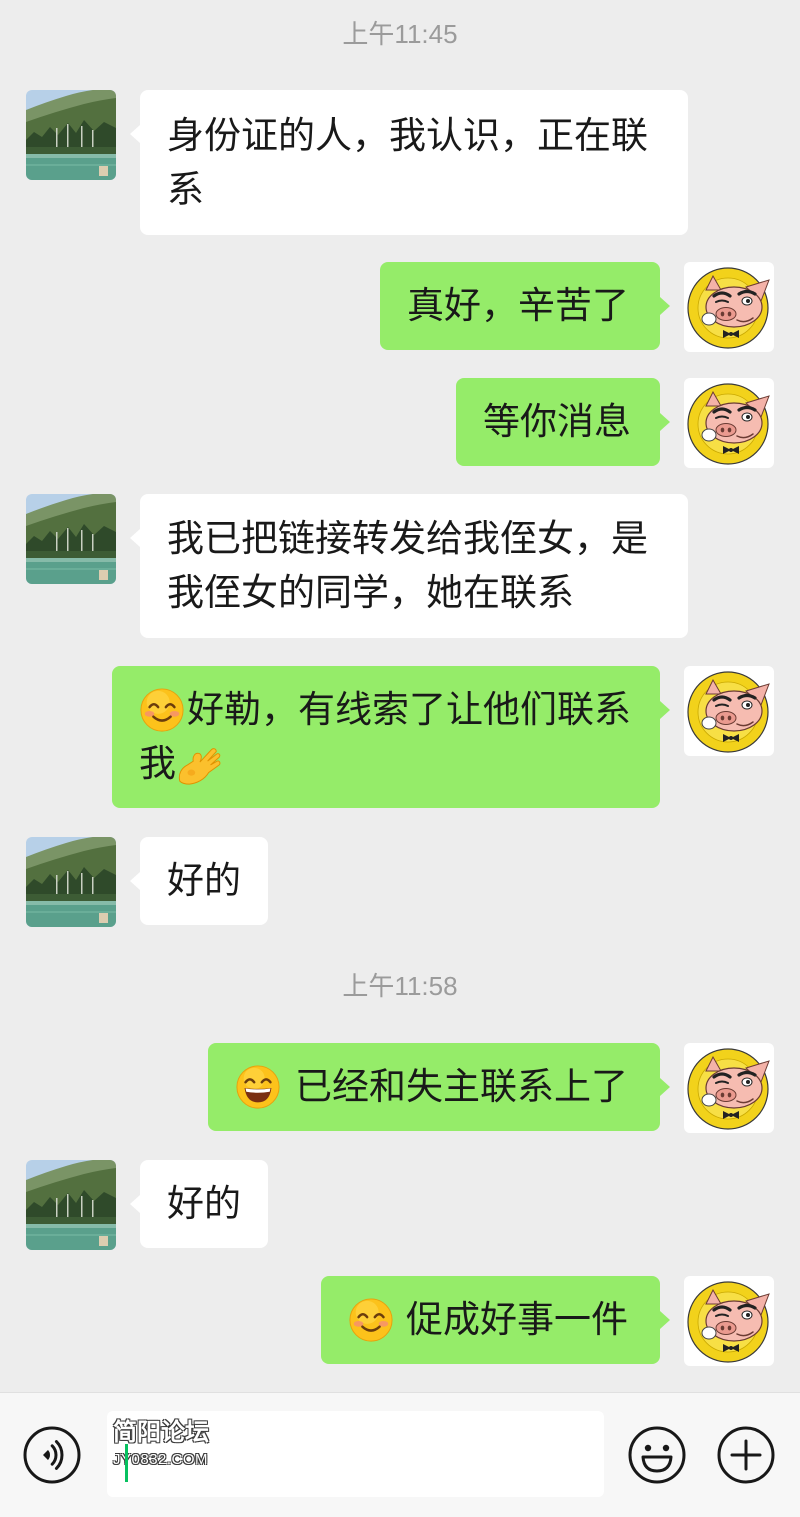 Image resolution: width=800 pixels, height=1517 pixels. Describe the element at coordinates (517, 1319) in the screenshot. I see `message-text: 促成好事一件` at that location.